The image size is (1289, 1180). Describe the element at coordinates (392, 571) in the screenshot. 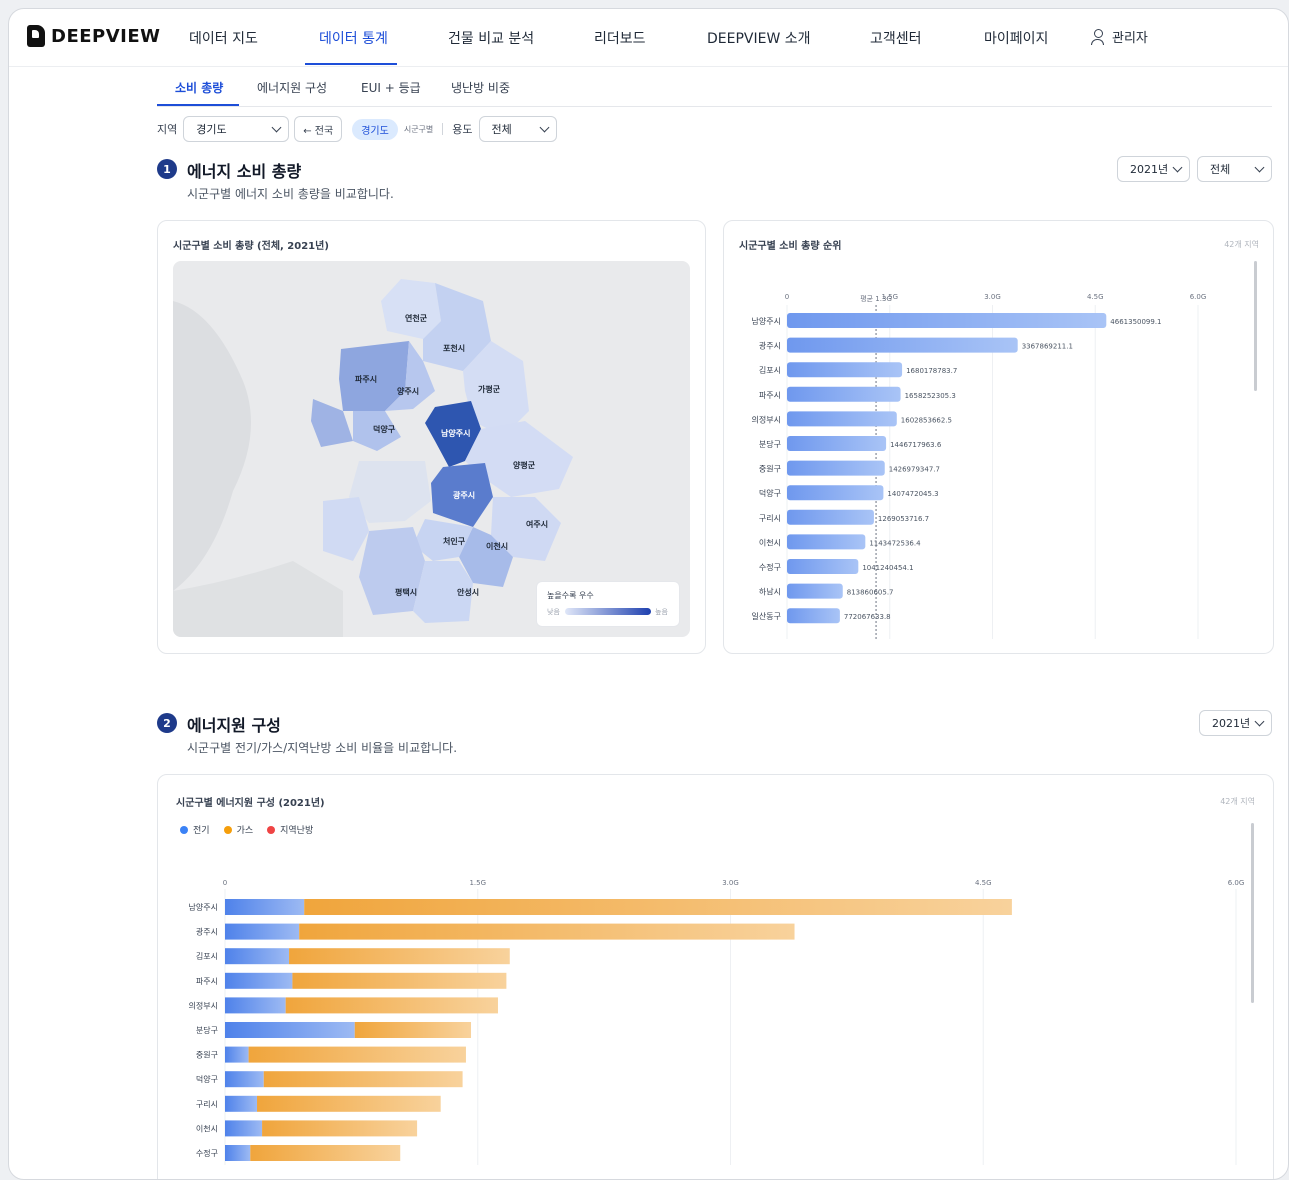

I see `region-pyeongtaek` at that location.